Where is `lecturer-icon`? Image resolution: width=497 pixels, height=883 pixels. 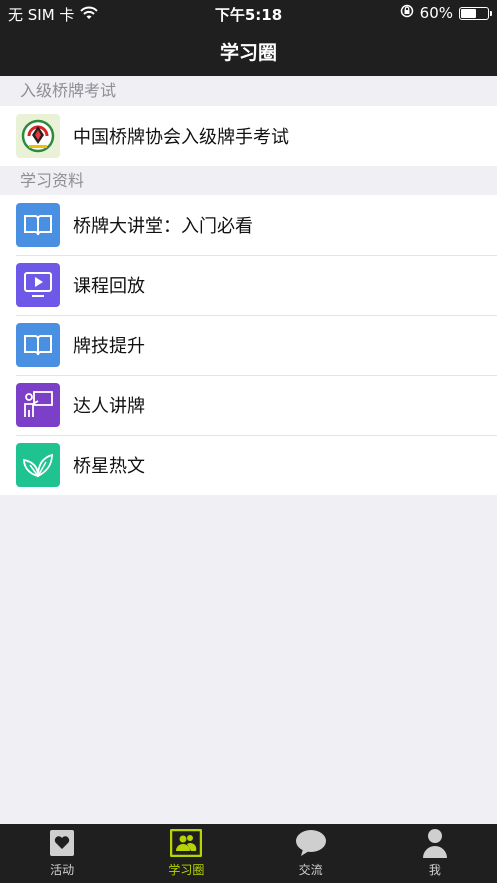
lecturer-icon is located at coordinates (38, 405).